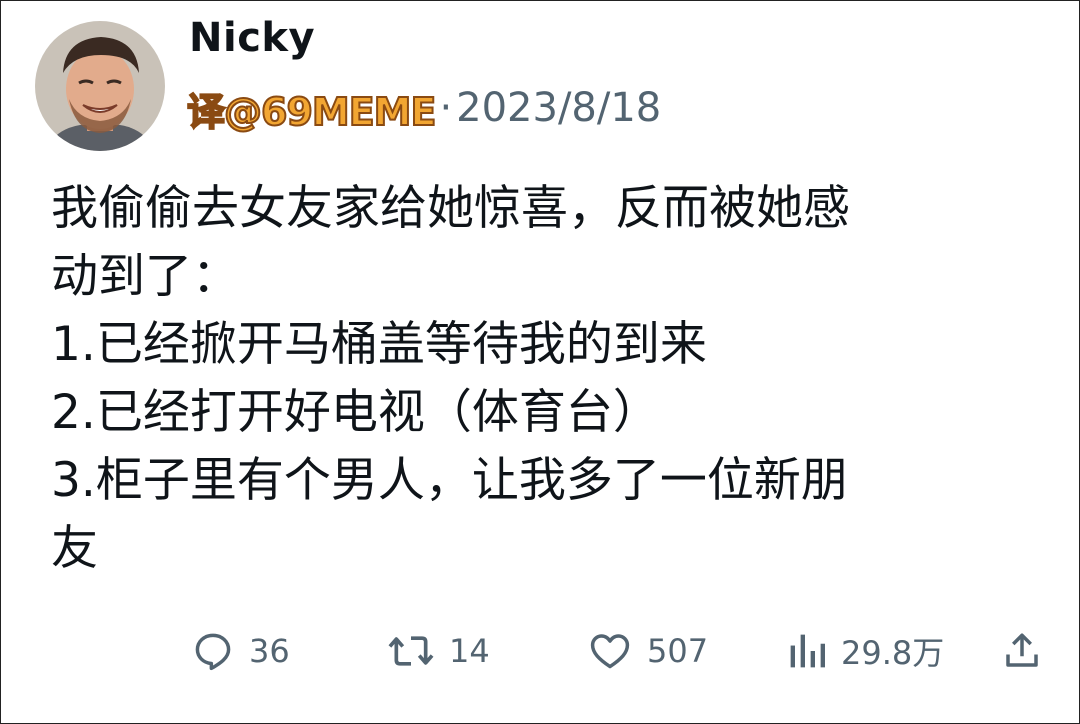 This screenshot has width=1080, height=724. I want to click on like-button: 507, so click(647, 651).